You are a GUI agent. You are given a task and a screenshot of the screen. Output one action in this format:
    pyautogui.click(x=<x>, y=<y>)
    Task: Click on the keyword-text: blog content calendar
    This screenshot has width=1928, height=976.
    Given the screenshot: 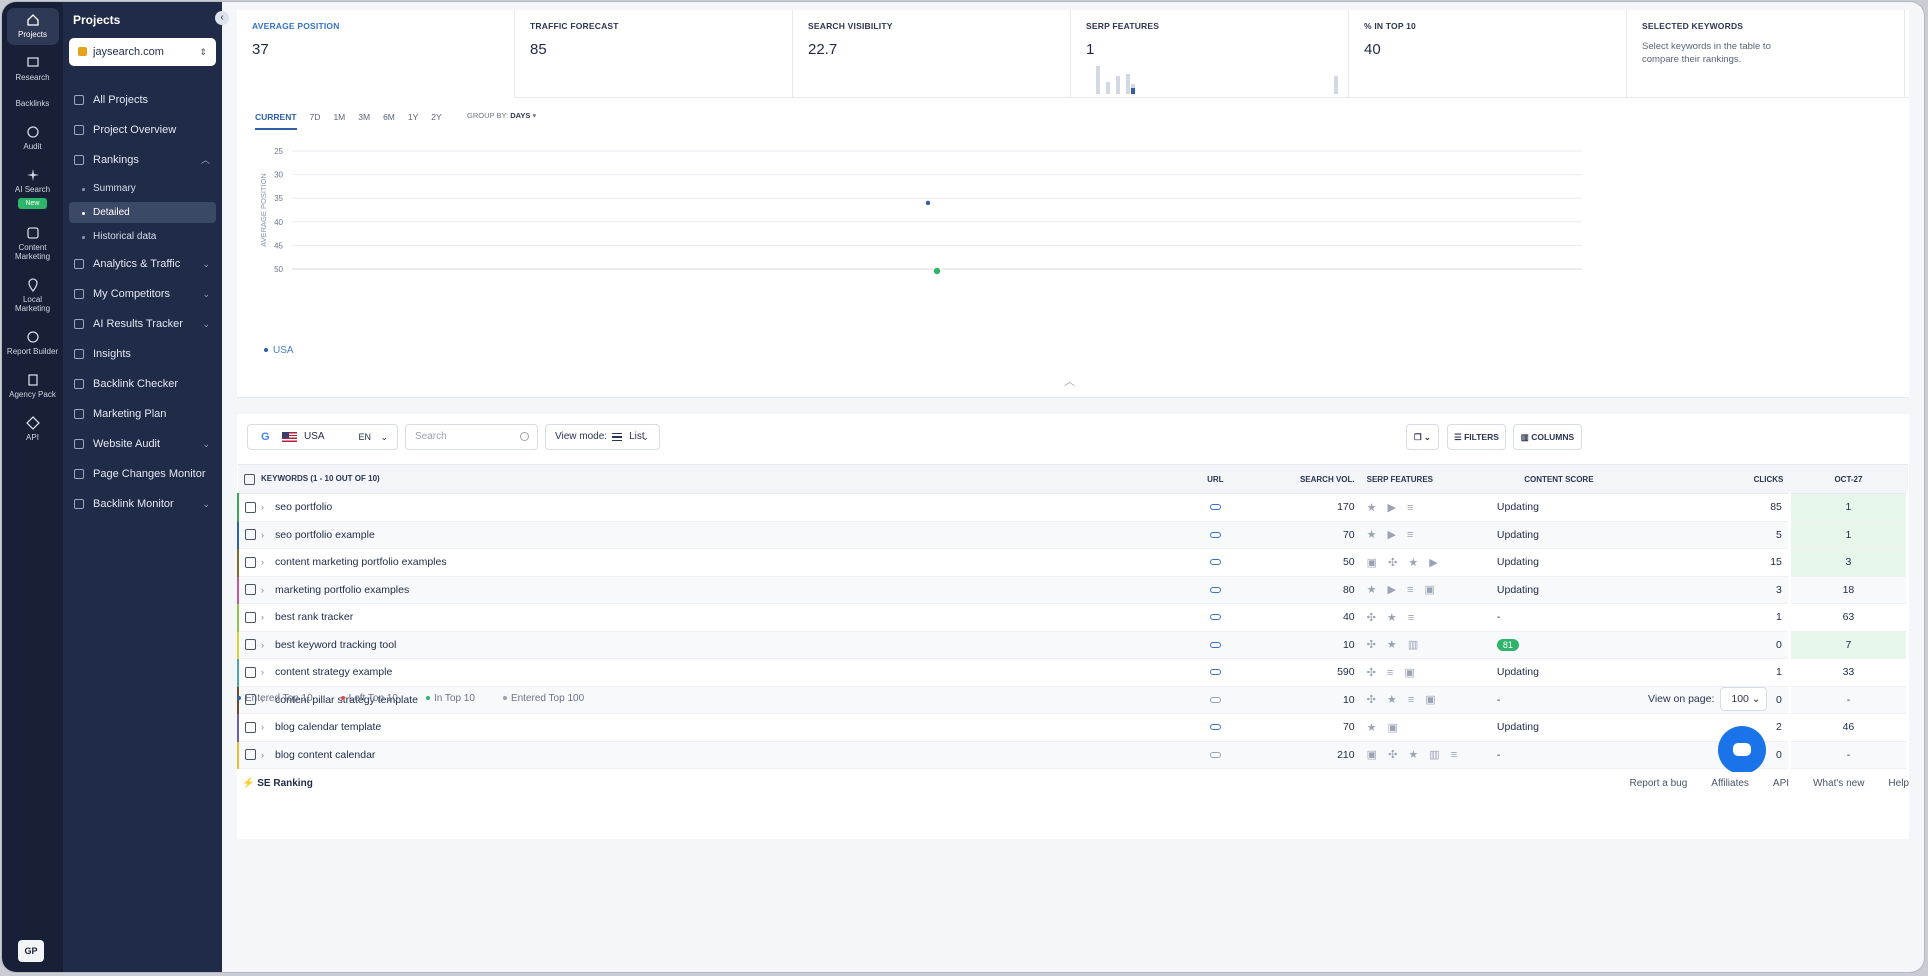 What is the action you would take?
    pyautogui.click(x=325, y=755)
    